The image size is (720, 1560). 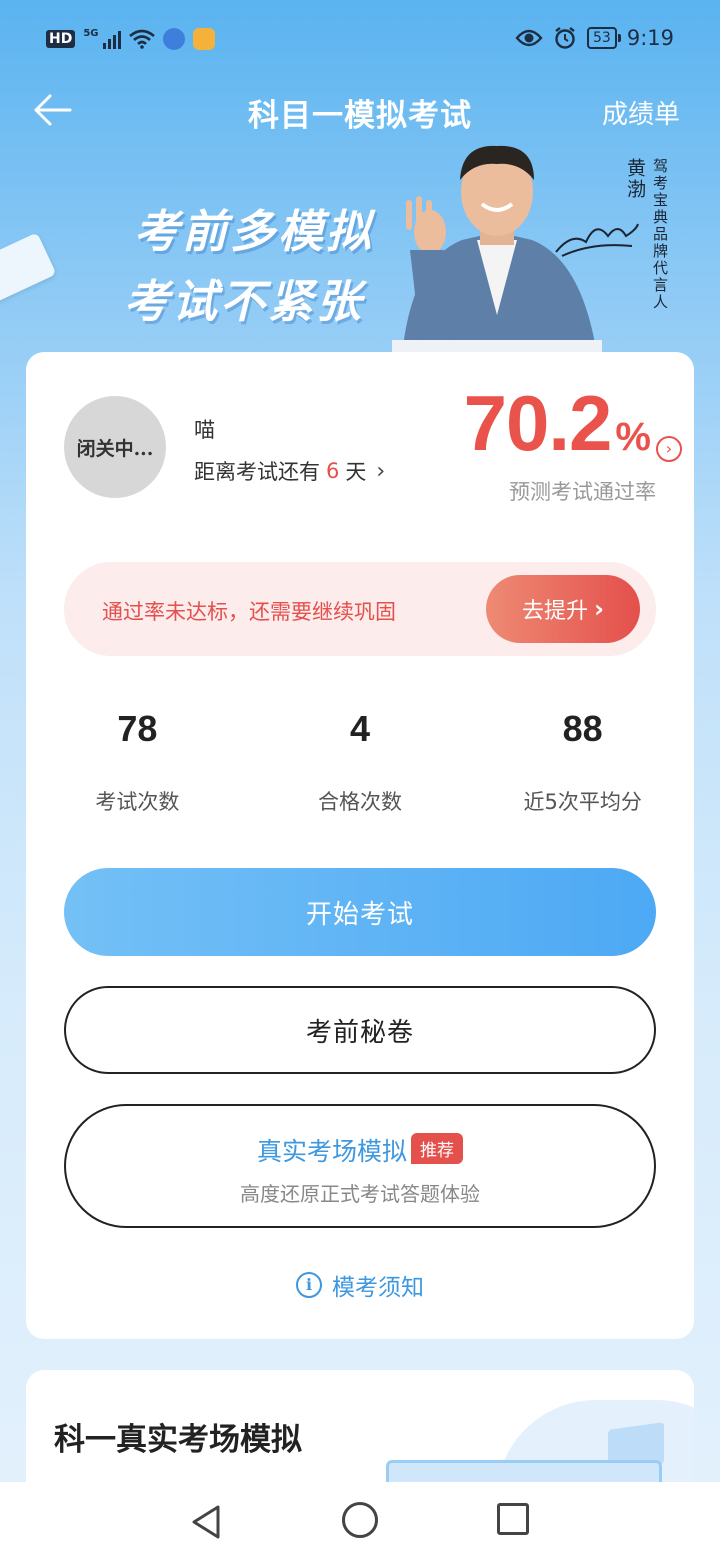 What do you see at coordinates (604, 38) in the screenshot?
I see `battery-icon: 53` at bounding box center [604, 38].